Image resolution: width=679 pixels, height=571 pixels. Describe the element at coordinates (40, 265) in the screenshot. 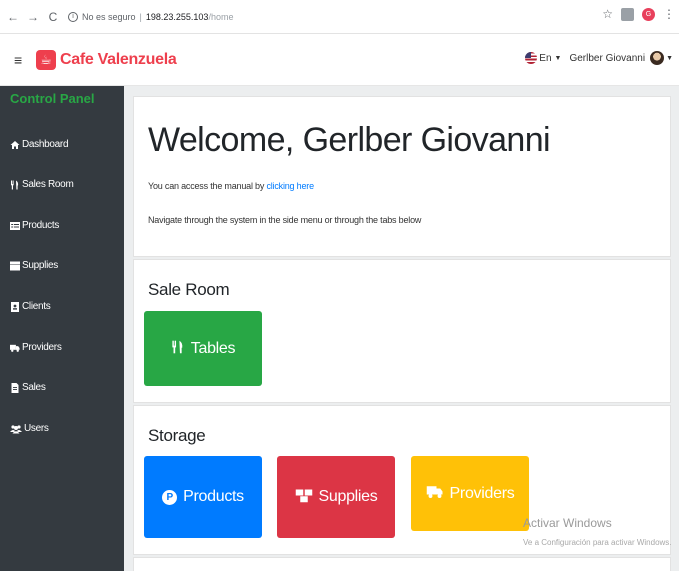

I see `sidebar-item-label: Supplies` at that location.